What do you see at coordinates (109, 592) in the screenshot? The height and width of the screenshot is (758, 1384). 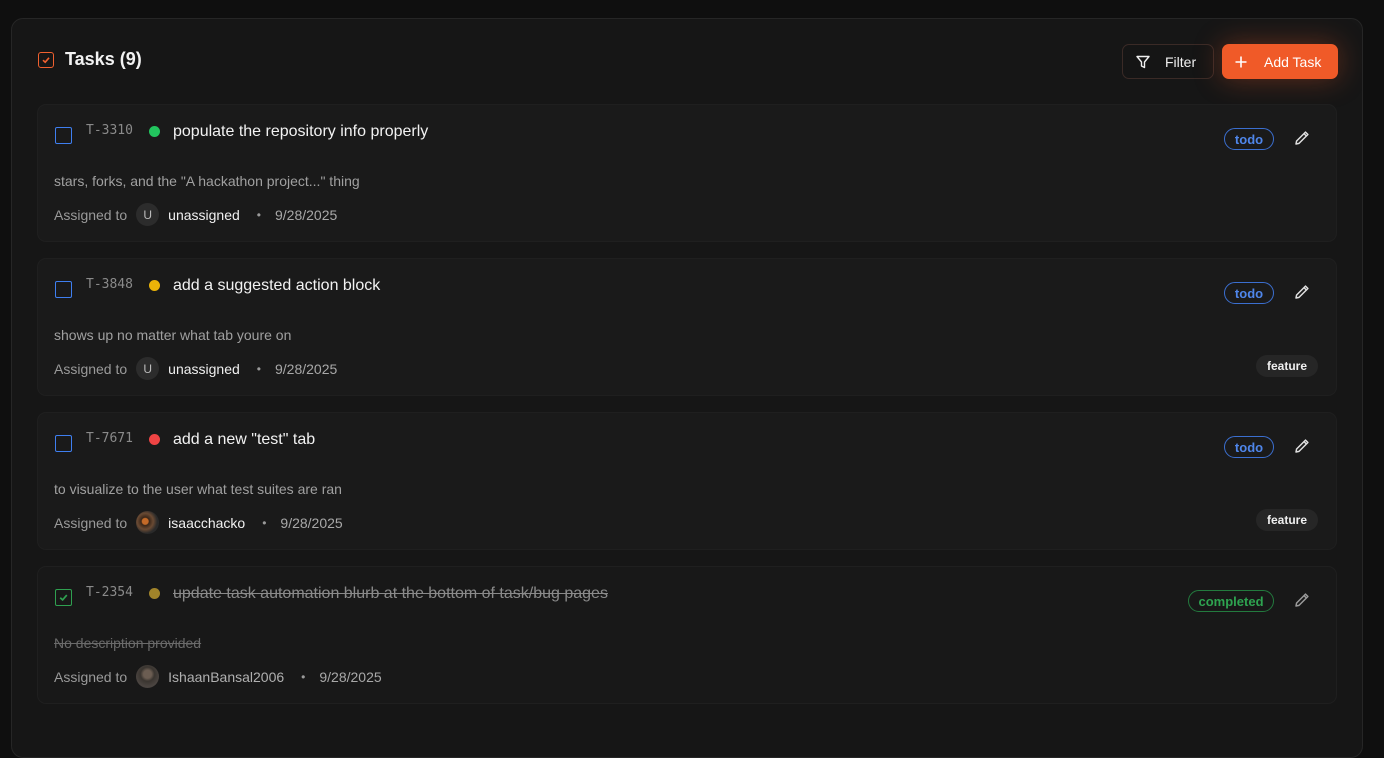 I see `task-id: T-2354` at bounding box center [109, 592].